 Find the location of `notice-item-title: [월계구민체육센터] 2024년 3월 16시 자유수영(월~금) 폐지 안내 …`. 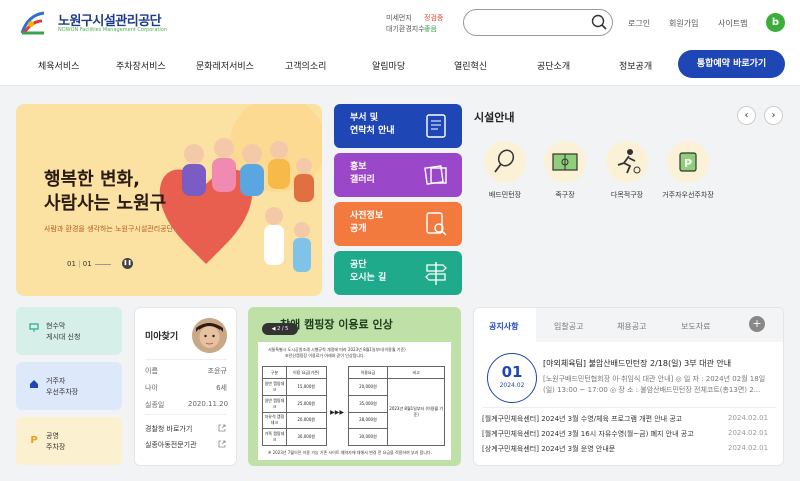

notice-item-title: [월계구민체육센터] 2024년 3월 16시 자유수영(월~금) 폐지 안내 … is located at coordinates (588, 434).